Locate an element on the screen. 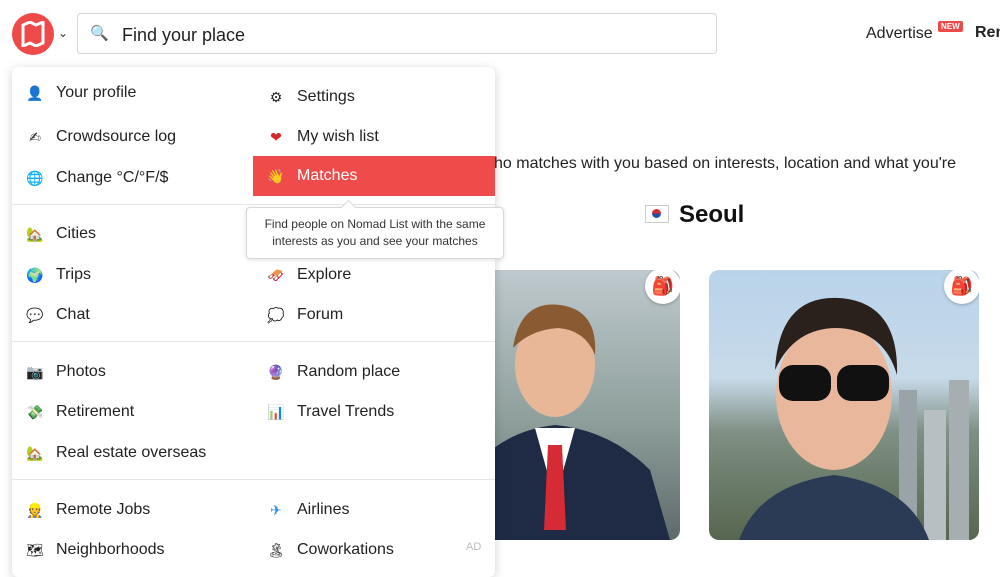 This screenshot has width=1000, height=577. menu-item-random-place: 🔮 Random place is located at coordinates (333, 372).